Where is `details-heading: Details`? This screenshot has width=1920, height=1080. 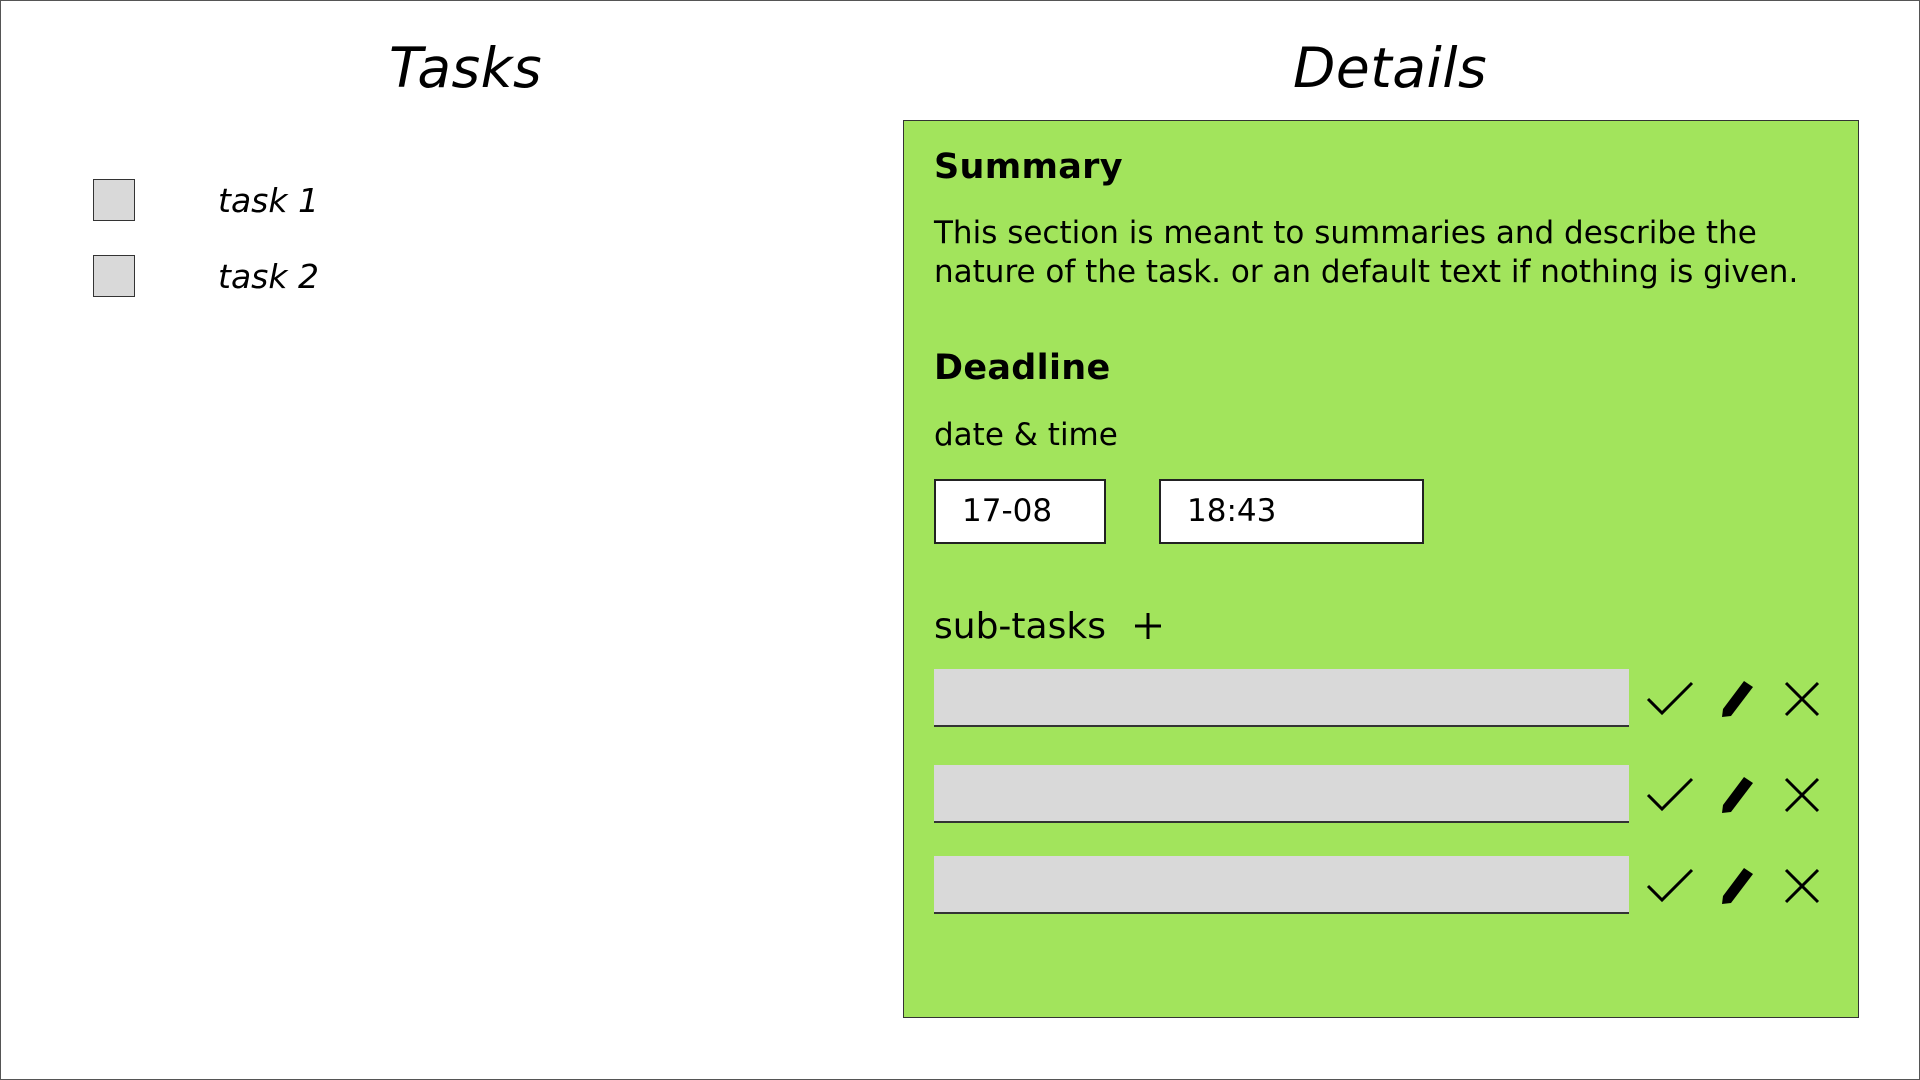
details-heading: Details is located at coordinates (1390, 68).